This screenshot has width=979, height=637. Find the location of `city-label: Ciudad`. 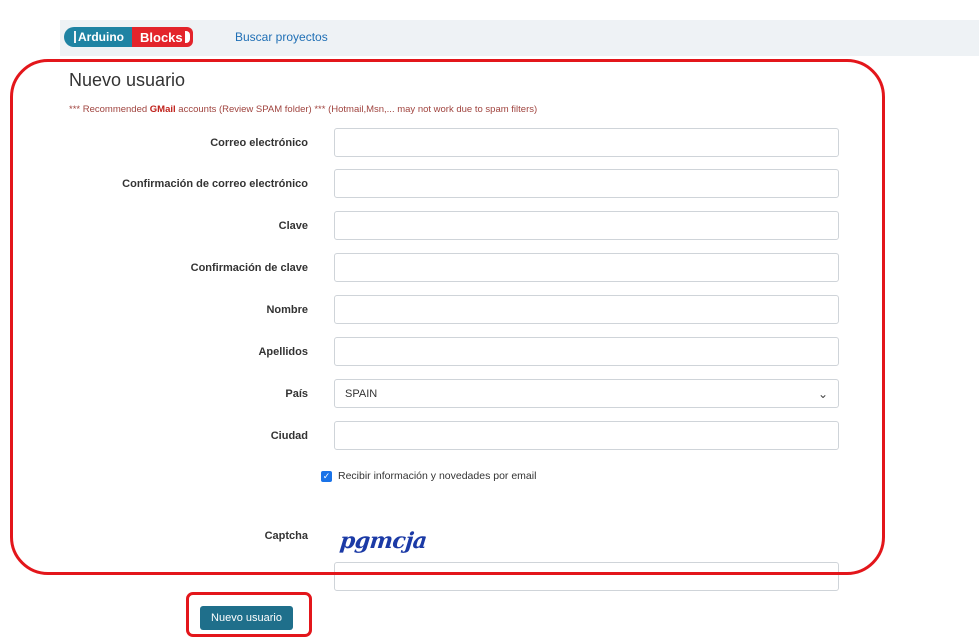

city-label: Ciudad is located at coordinates (289, 436).